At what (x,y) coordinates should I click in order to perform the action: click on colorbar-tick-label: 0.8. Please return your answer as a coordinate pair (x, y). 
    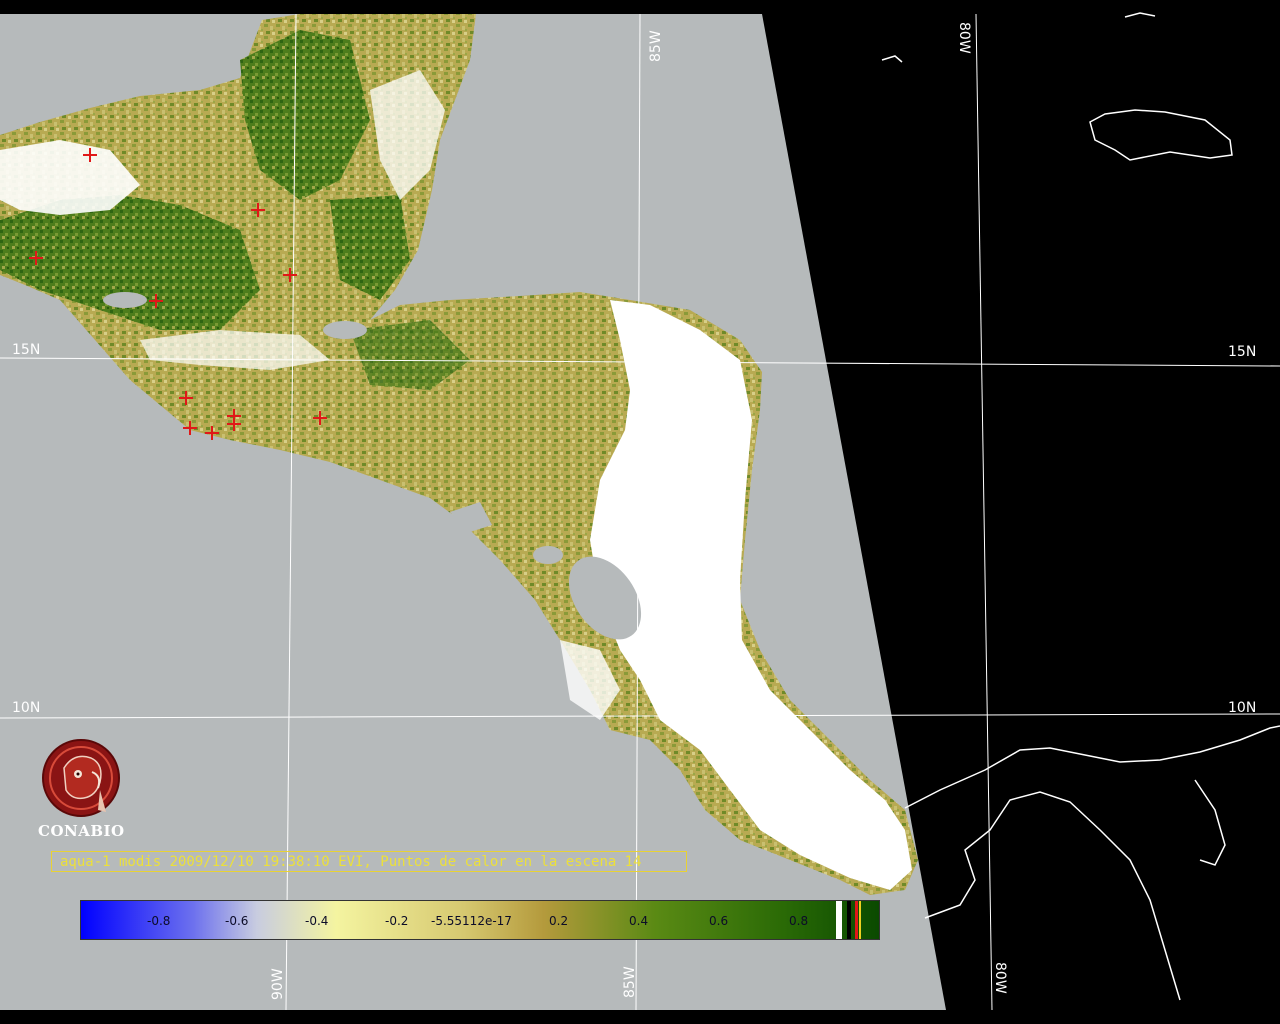
    Looking at the image, I should click on (798, 921).